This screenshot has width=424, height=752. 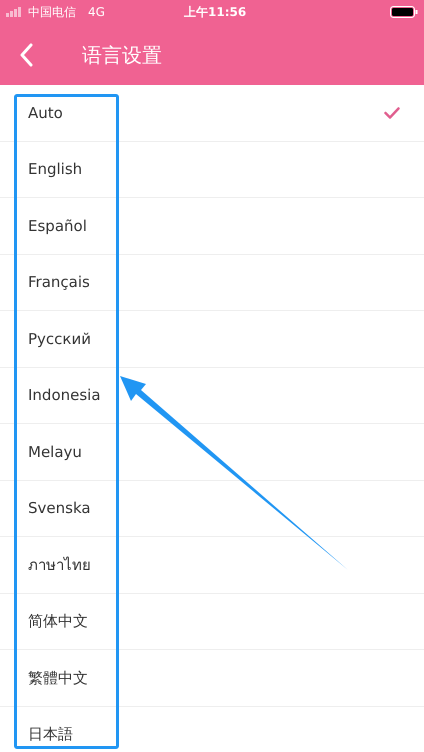 I want to click on back-icon, so click(x=26, y=54).